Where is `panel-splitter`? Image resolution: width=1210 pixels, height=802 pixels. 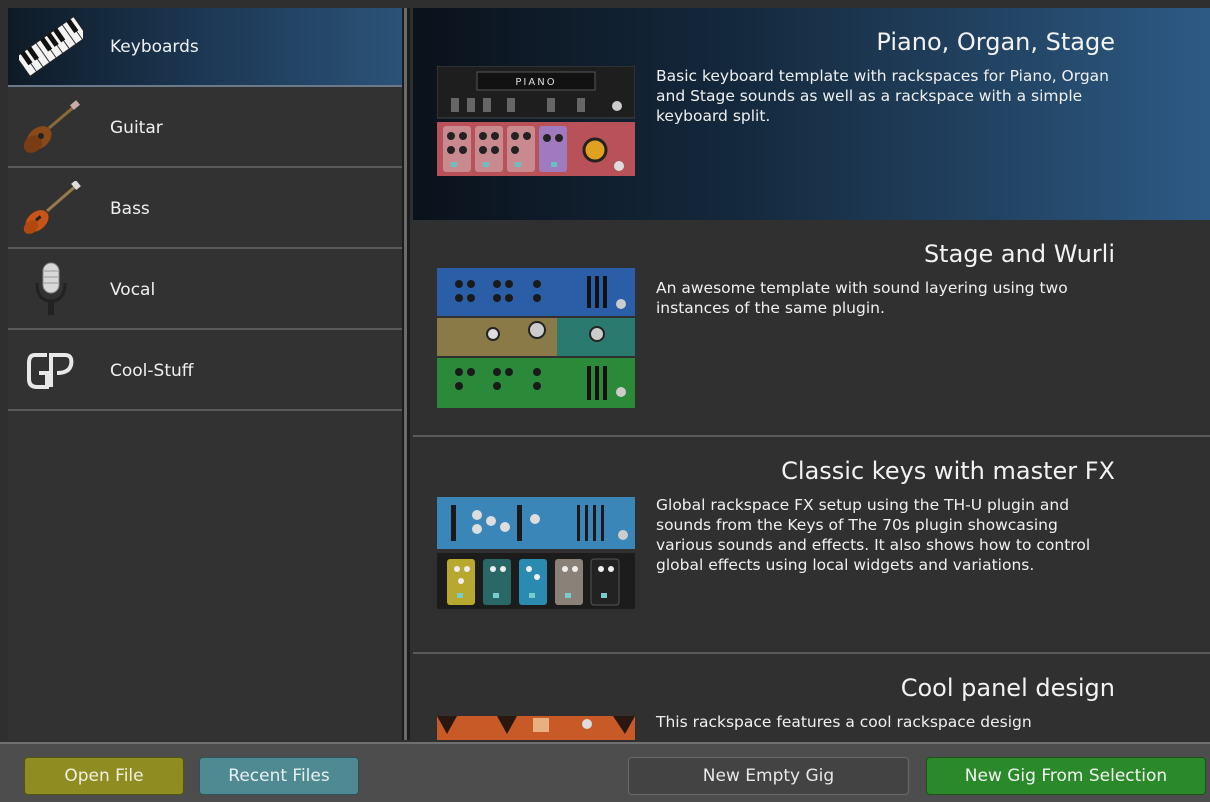 panel-splitter is located at coordinates (406, 374).